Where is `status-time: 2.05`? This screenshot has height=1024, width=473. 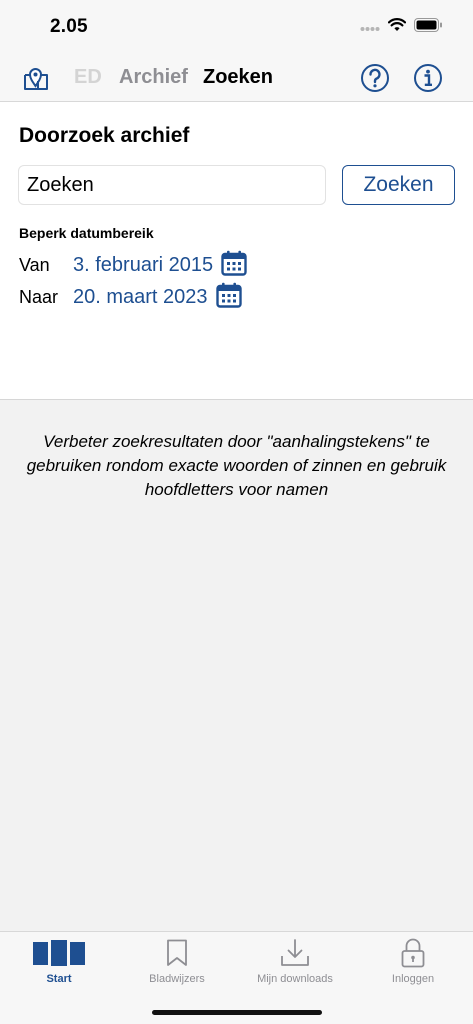
status-time: 2.05 is located at coordinates (69, 26).